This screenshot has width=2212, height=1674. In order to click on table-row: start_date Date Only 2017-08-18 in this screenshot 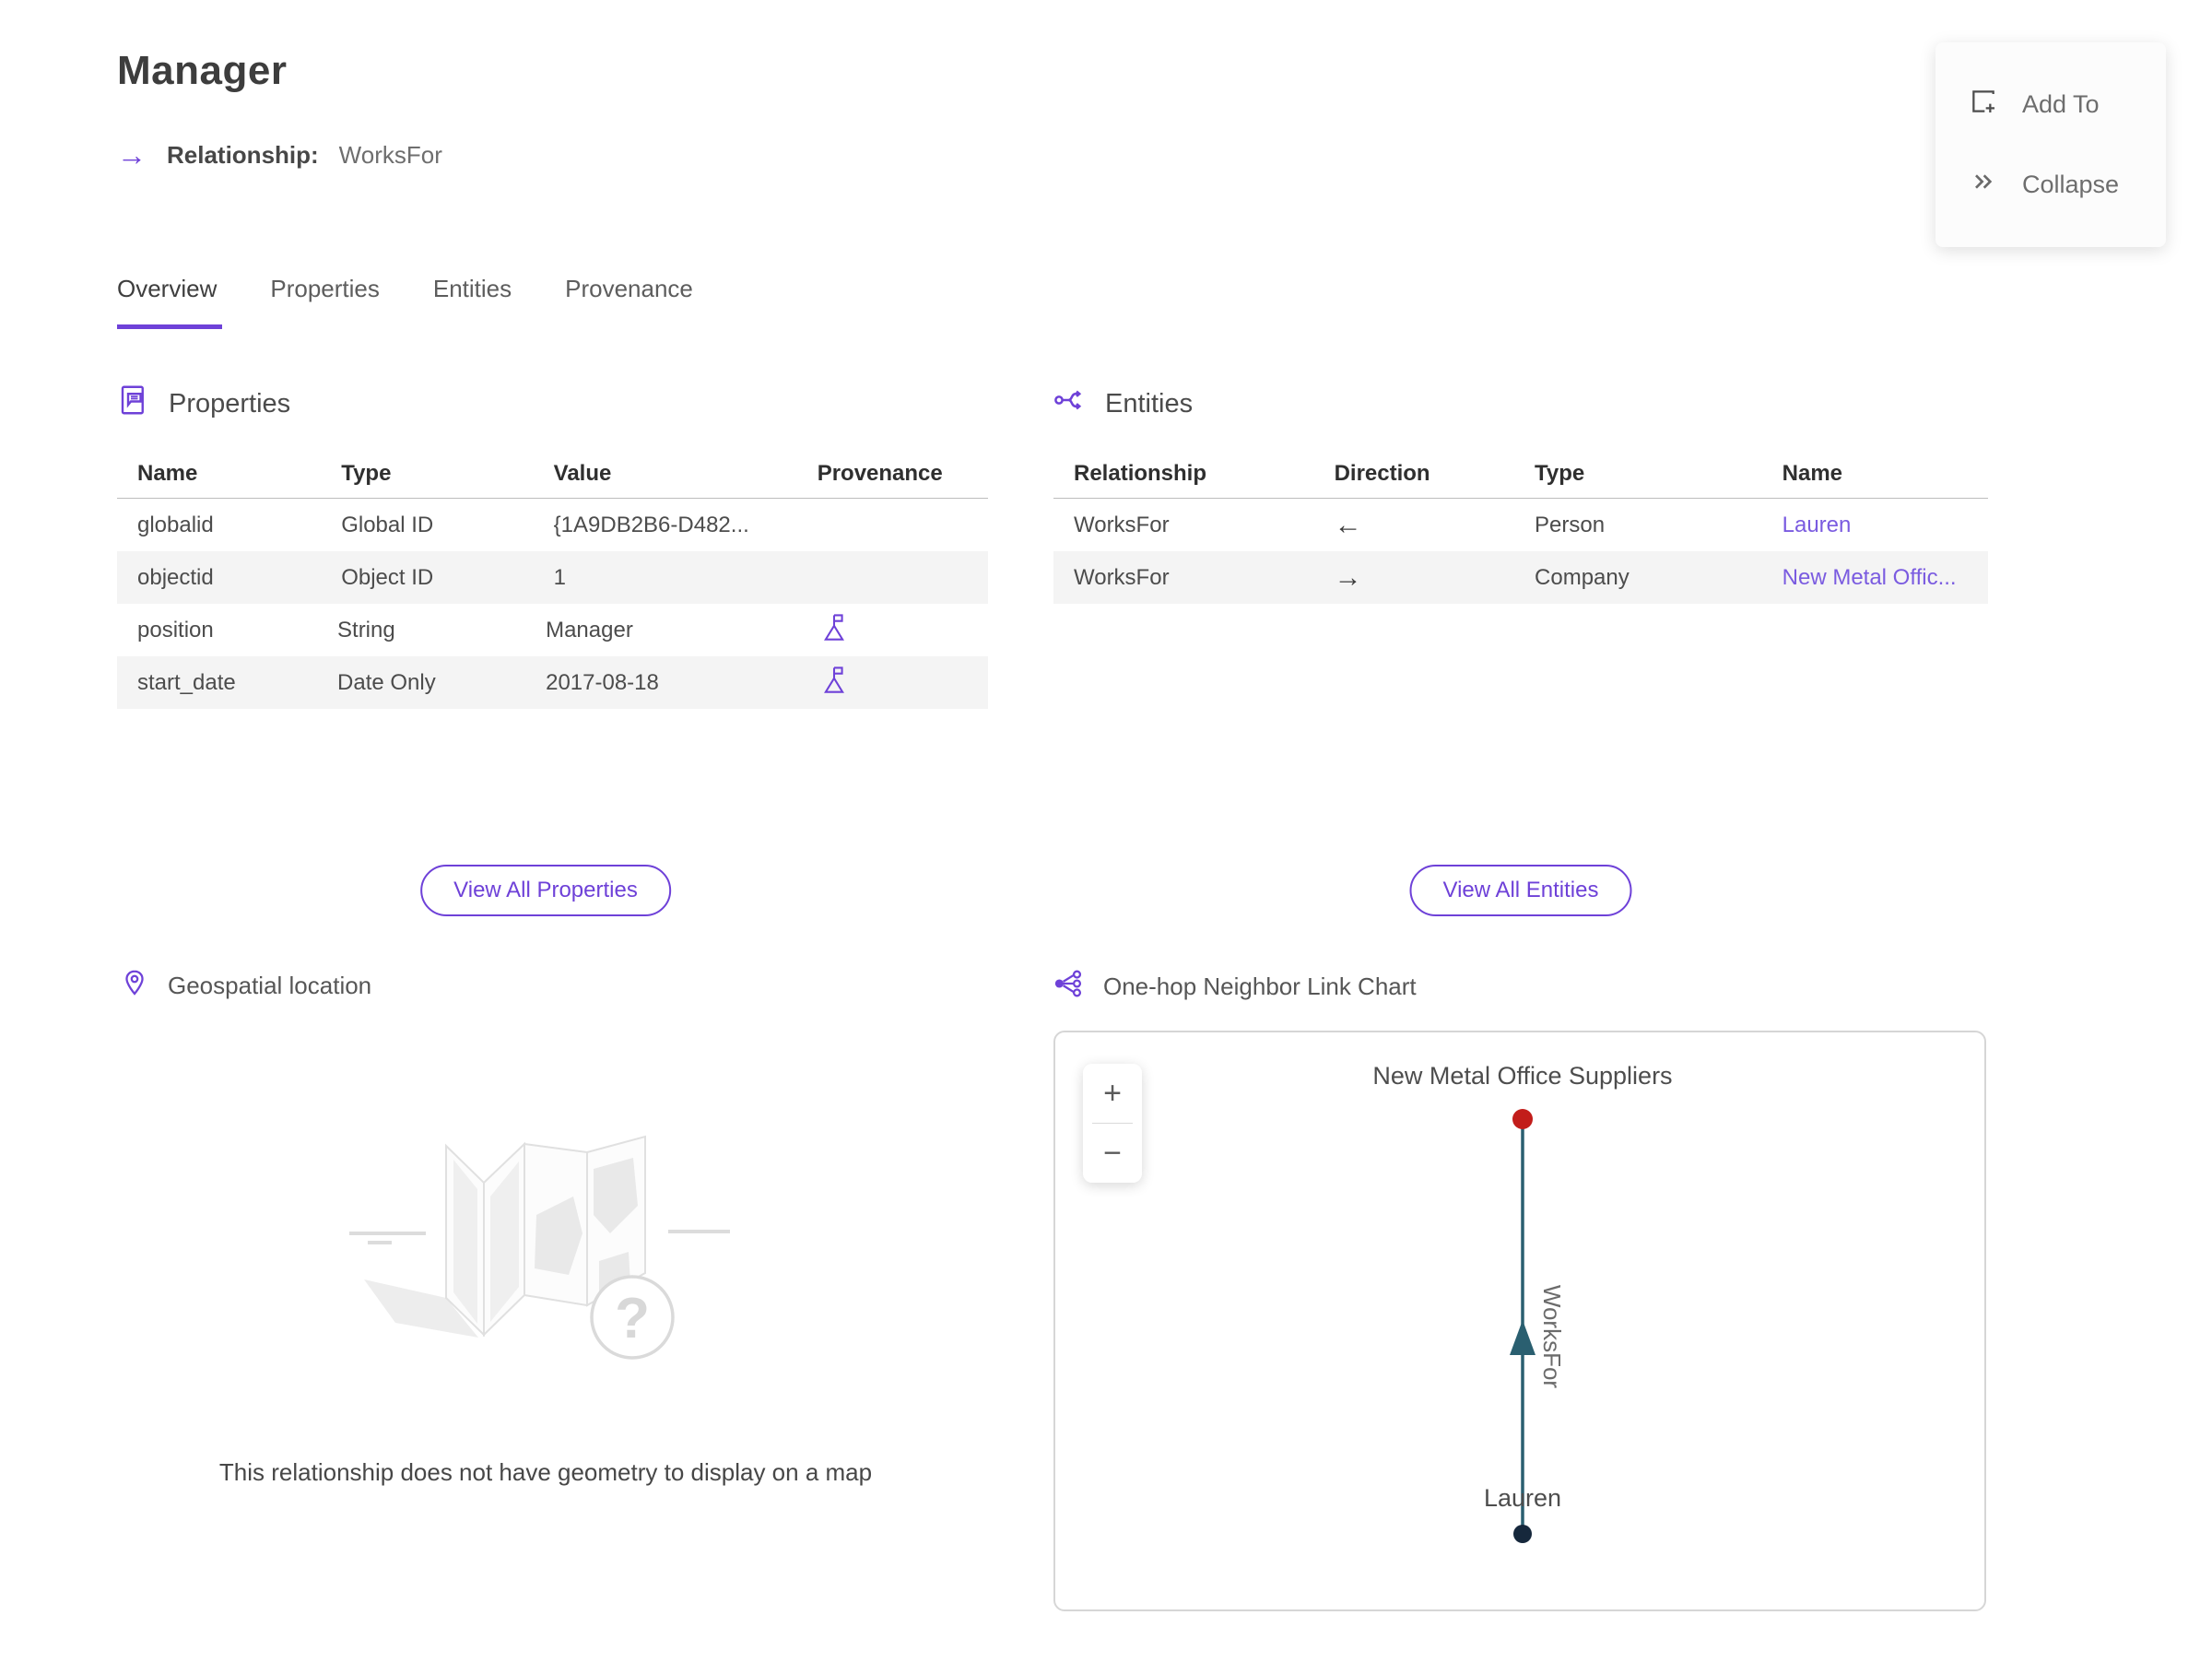, I will do `click(552, 682)`.